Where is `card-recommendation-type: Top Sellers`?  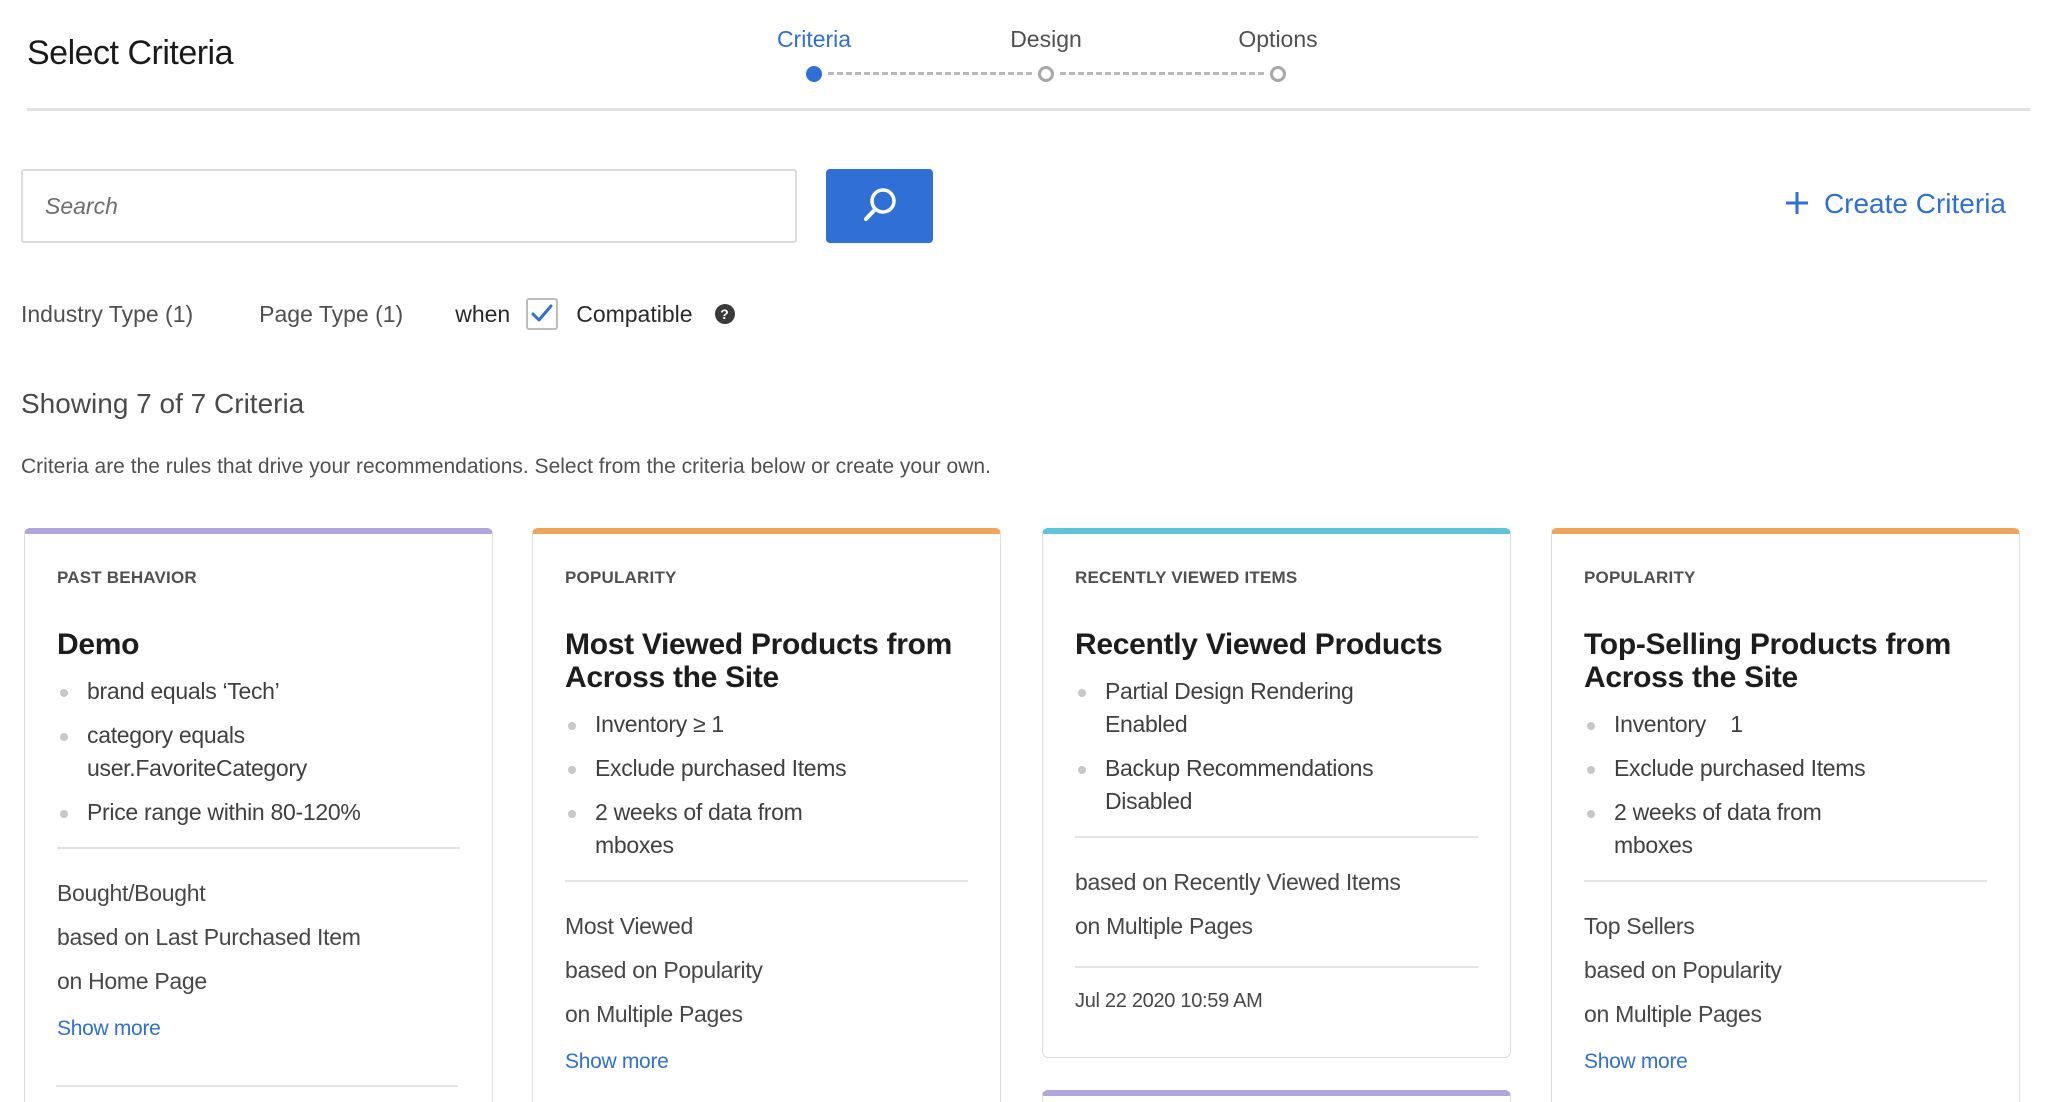 card-recommendation-type: Top Sellers is located at coordinates (1639, 926).